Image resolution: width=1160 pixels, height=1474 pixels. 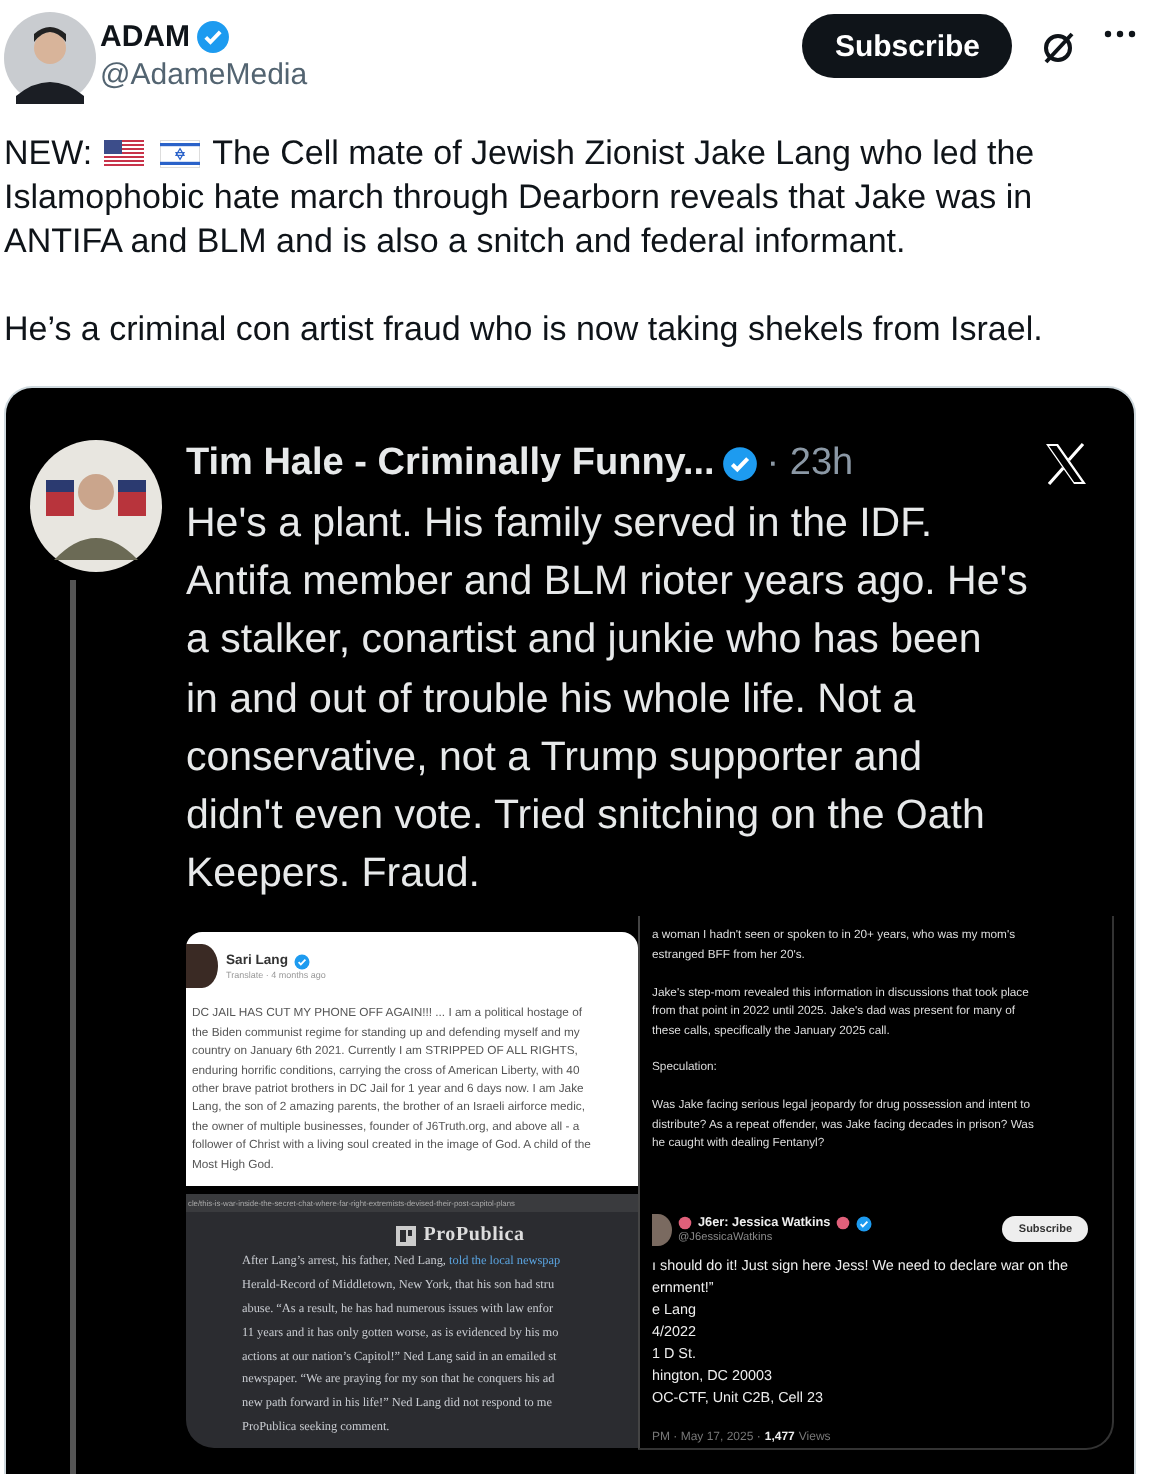 I want to click on quoted-text-line: a stalker, conartist and junkie who has been, so click(x=585, y=640).